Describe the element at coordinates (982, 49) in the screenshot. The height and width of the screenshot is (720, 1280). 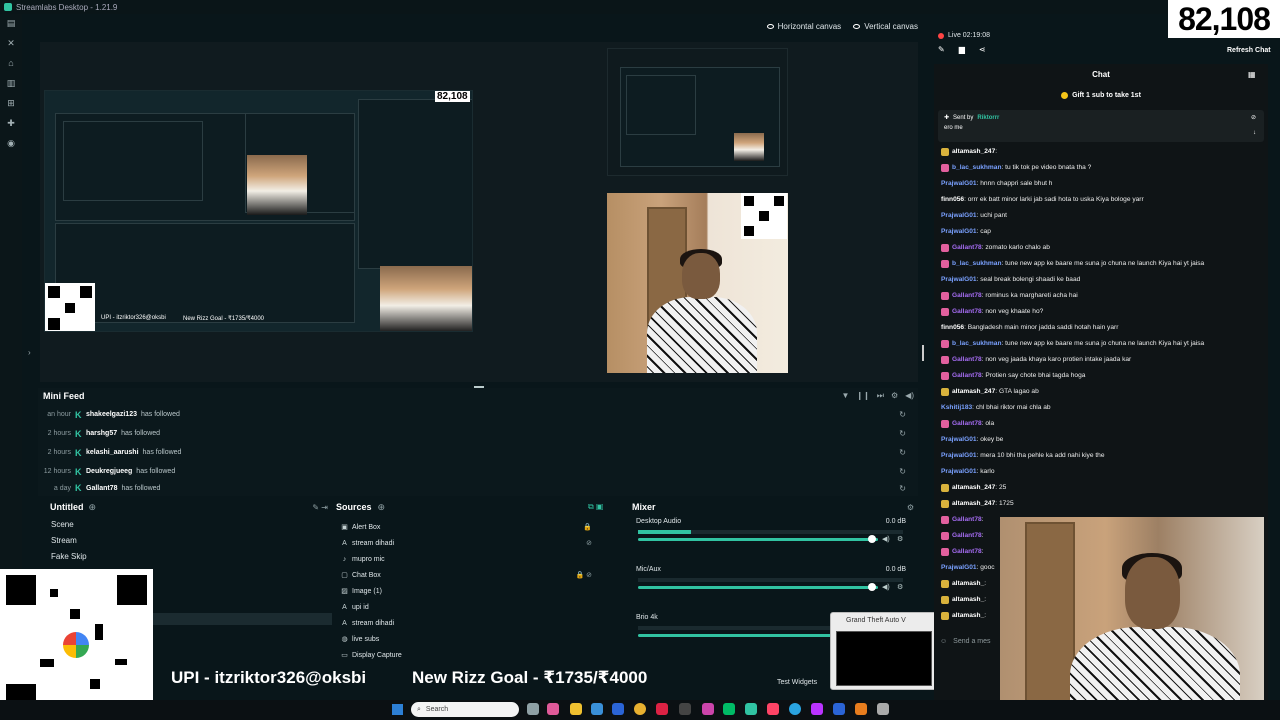
I see `share-icon: ⋖` at that location.